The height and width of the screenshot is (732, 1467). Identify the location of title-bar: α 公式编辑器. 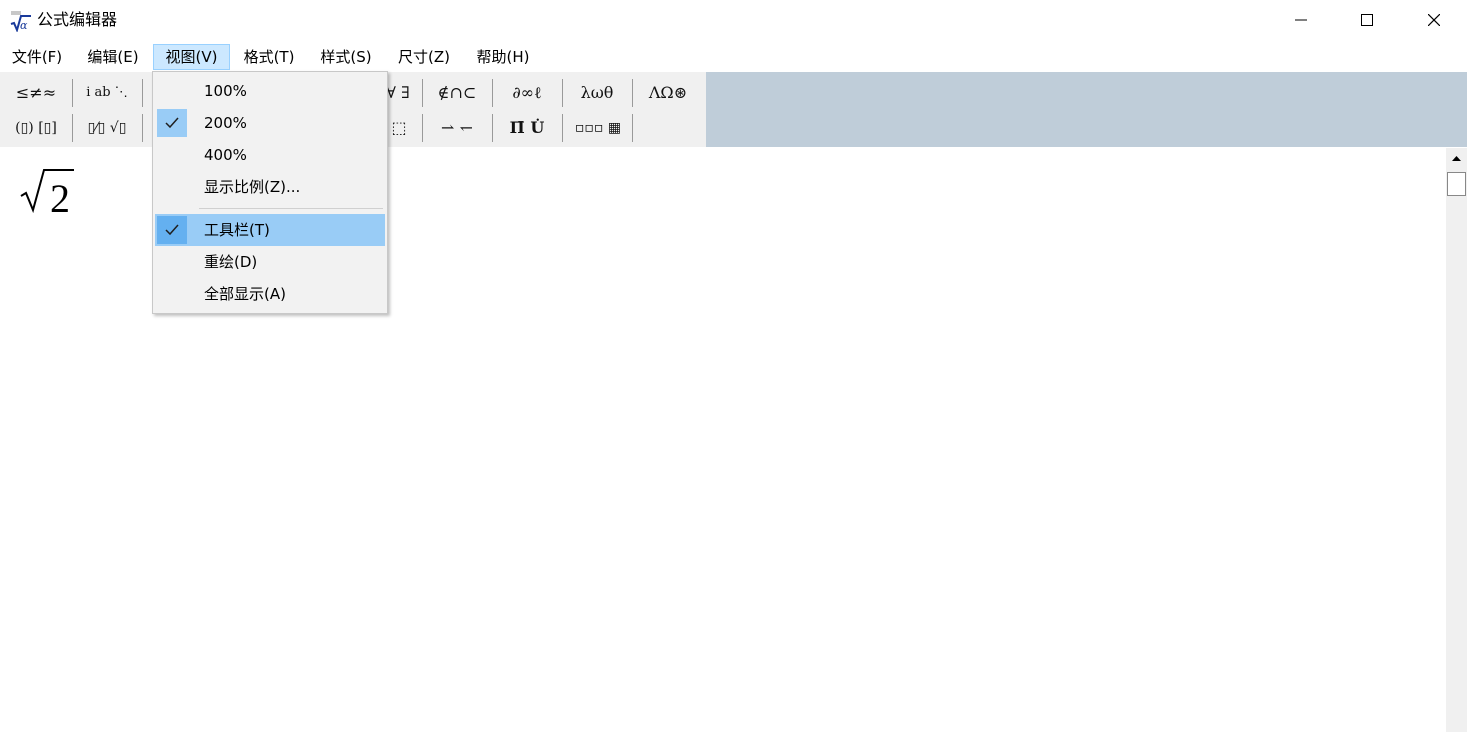
(733, 20).